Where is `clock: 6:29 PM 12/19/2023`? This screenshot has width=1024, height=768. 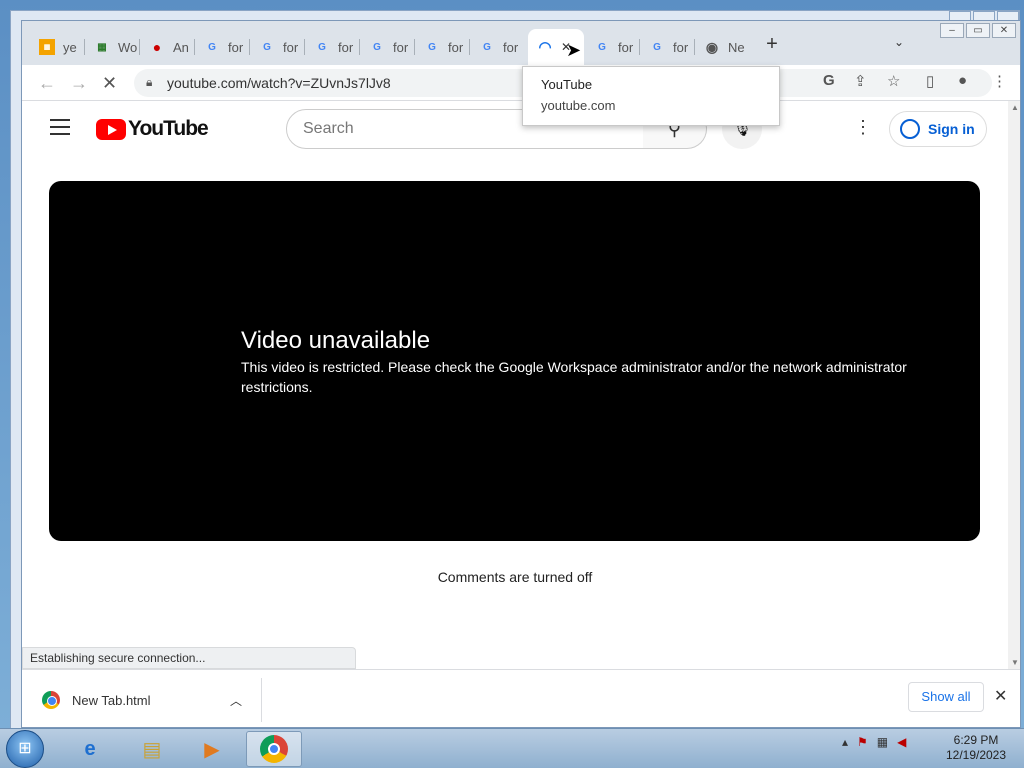
clock: 6:29 PM 12/19/2023 is located at coordinates (976, 748).